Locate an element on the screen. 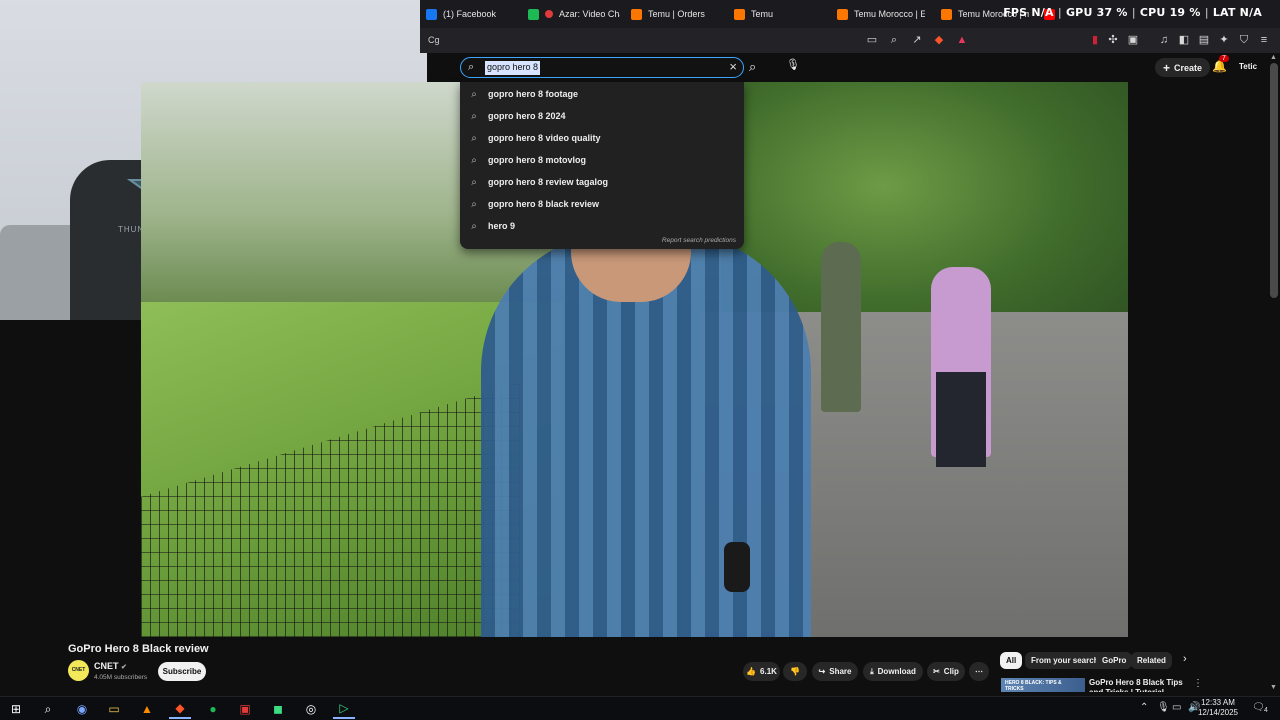 The image size is (1280, 720). address-bar: Cg ▭ ⌕ ↗ ◆ ▲ ▮ ✣ ▣ ♫ ◧ ▤ ✦ ⛉ ≡ is located at coordinates (850, 40).